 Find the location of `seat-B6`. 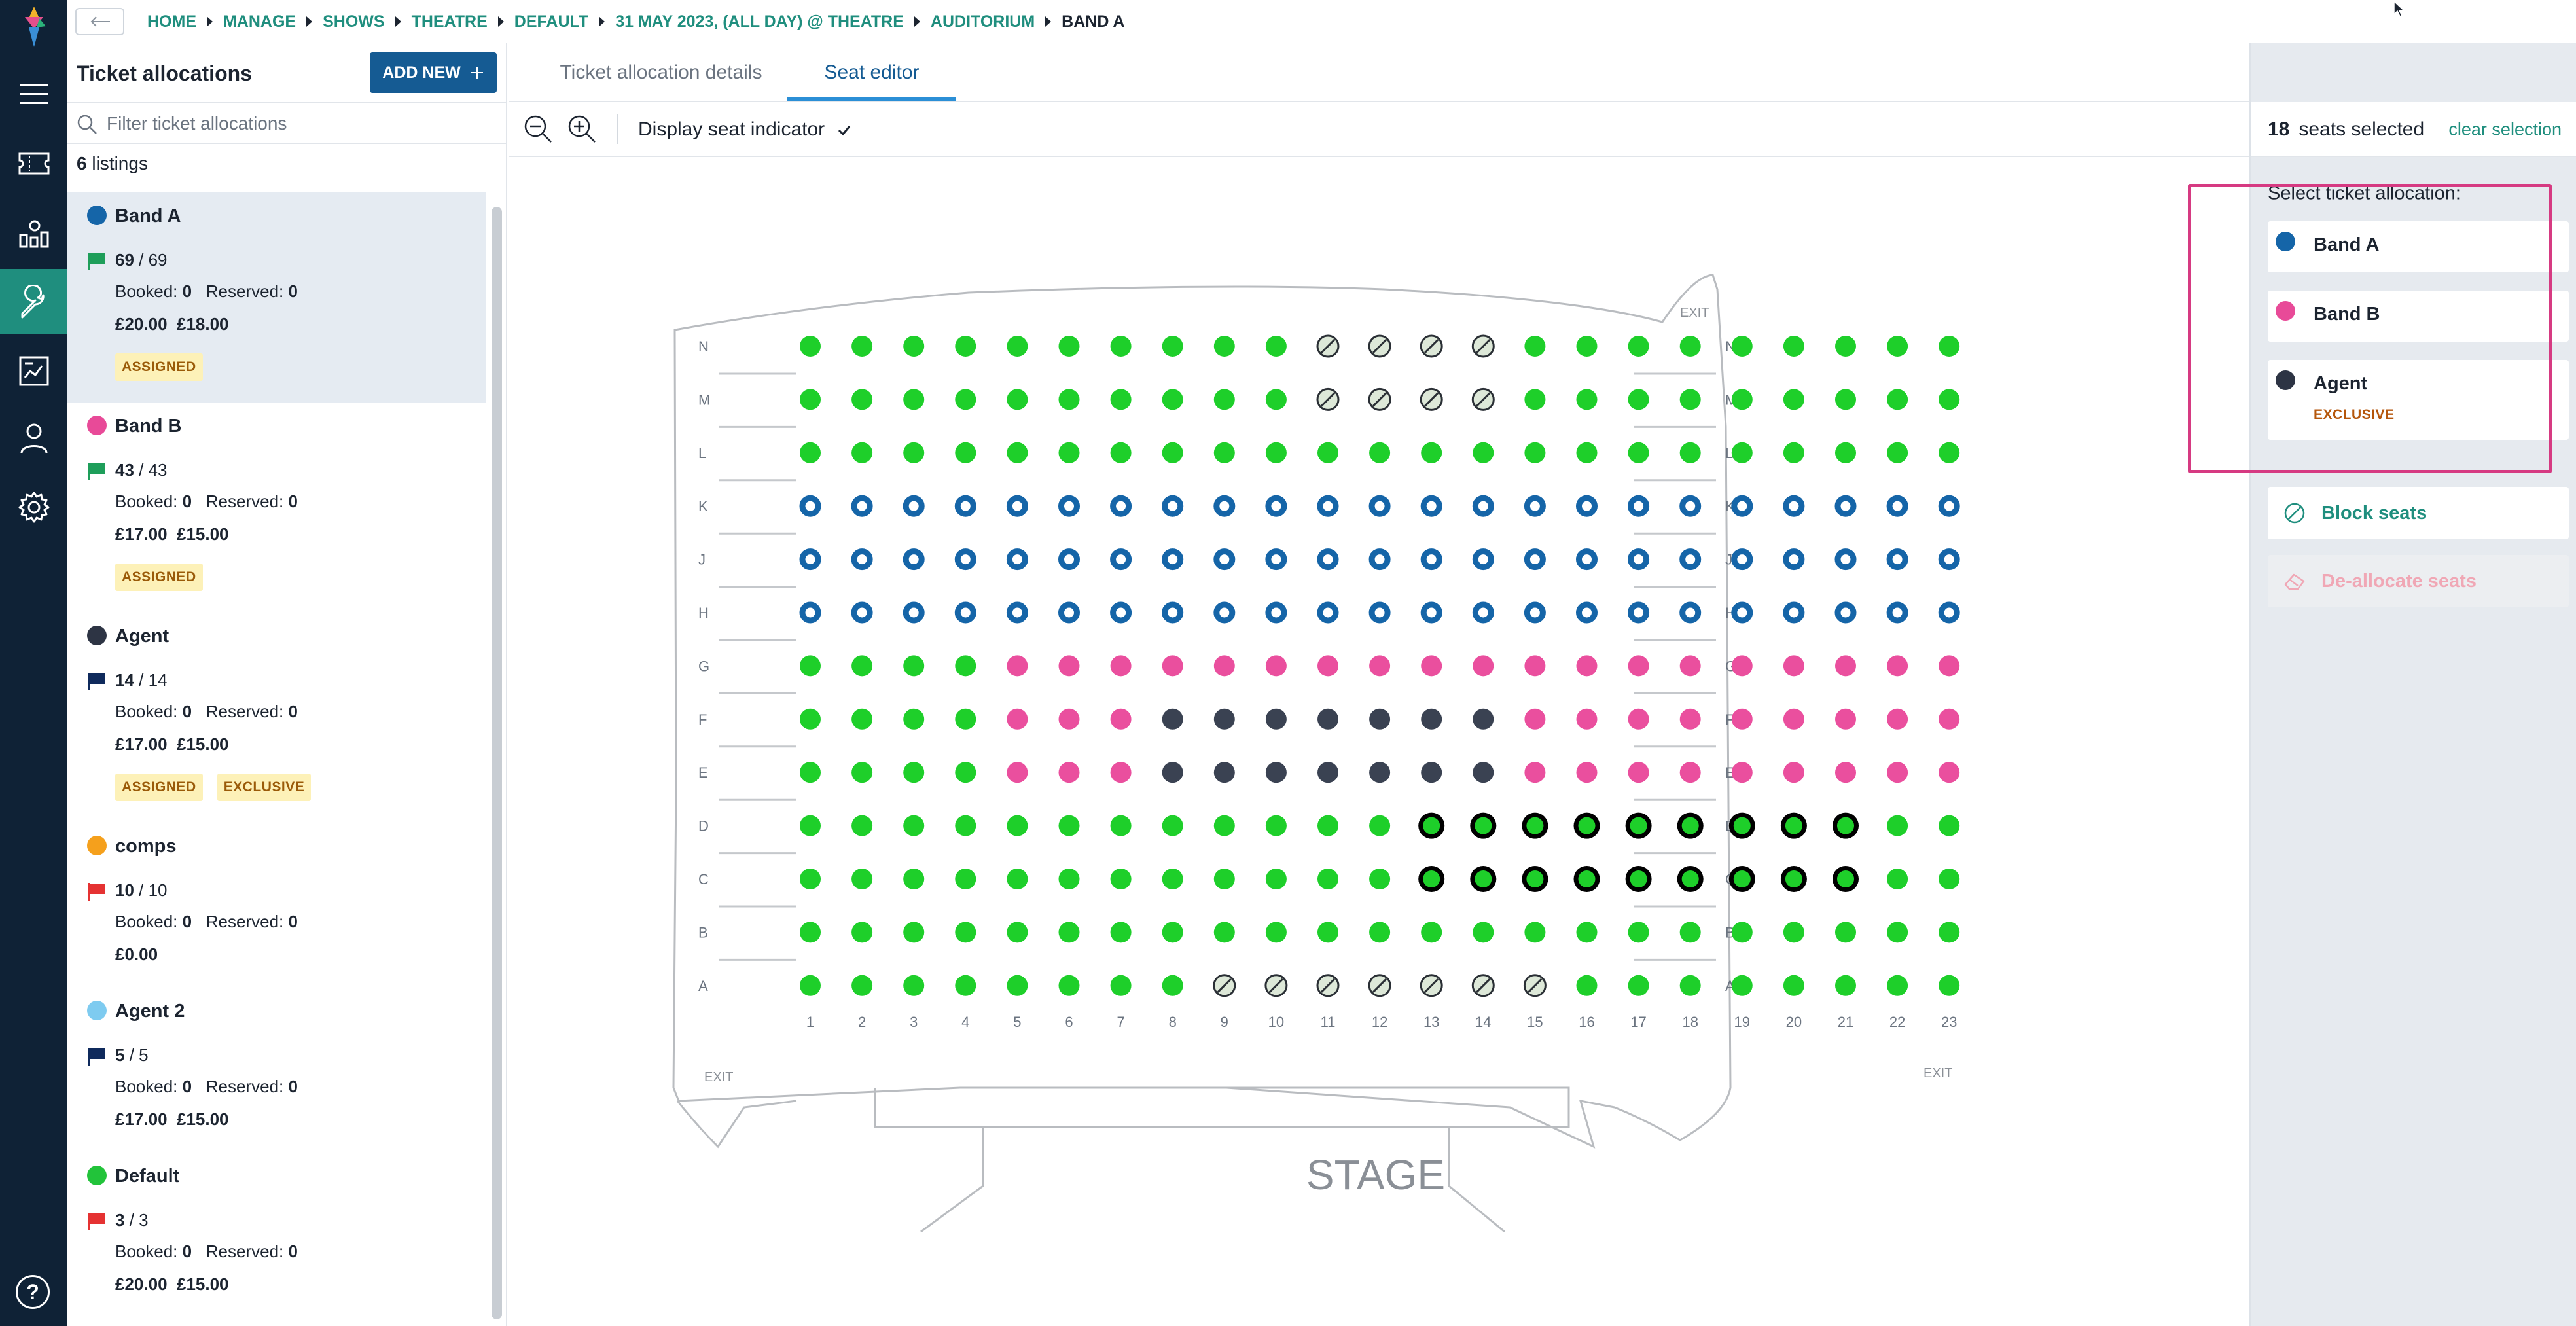

seat-B6 is located at coordinates (1069, 932).